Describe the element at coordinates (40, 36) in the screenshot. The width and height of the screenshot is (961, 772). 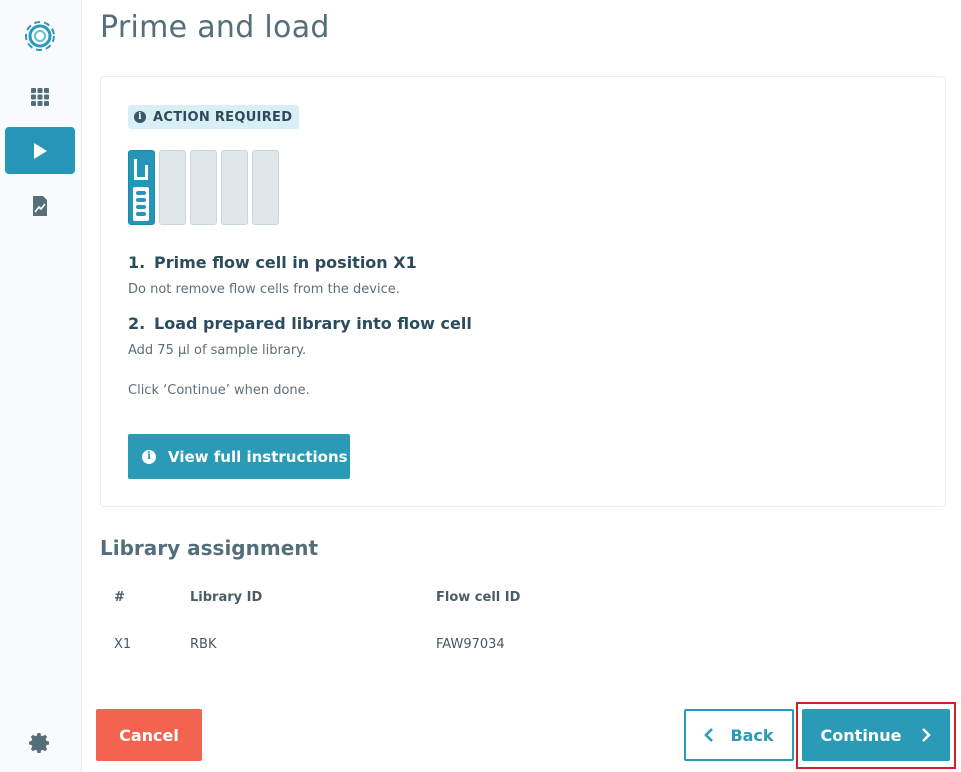
I see `app-logo-icon` at that location.